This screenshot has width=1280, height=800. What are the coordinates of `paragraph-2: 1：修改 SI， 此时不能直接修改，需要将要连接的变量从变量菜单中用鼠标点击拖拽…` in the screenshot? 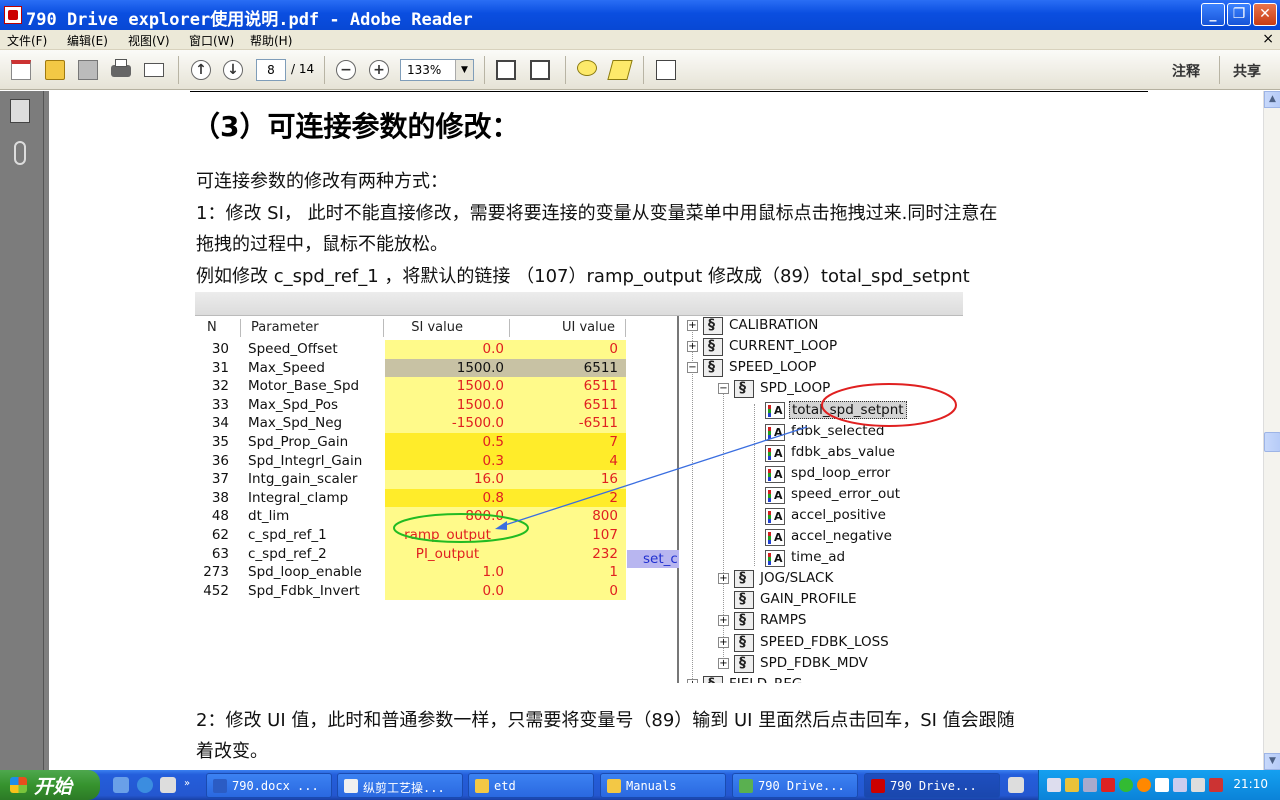 It's located at (597, 213).